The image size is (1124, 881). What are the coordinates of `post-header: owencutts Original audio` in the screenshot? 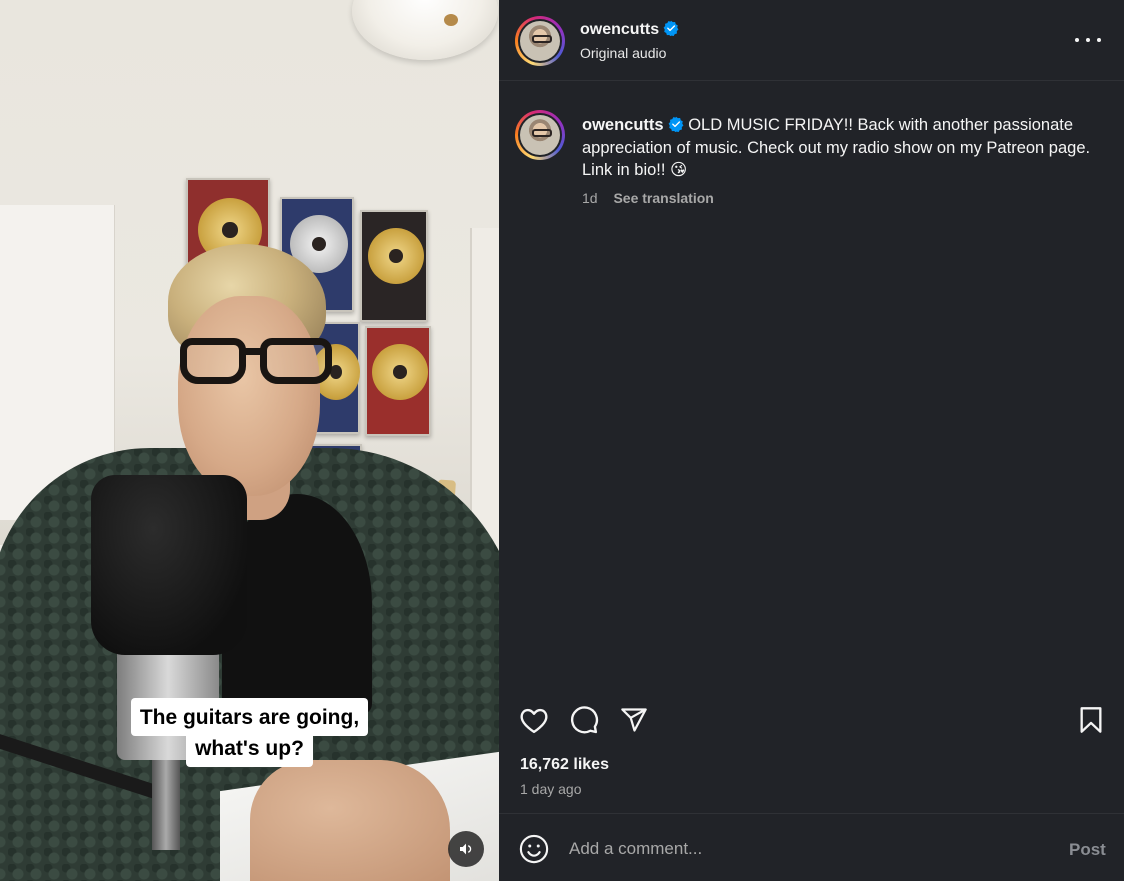 It's located at (811, 40).